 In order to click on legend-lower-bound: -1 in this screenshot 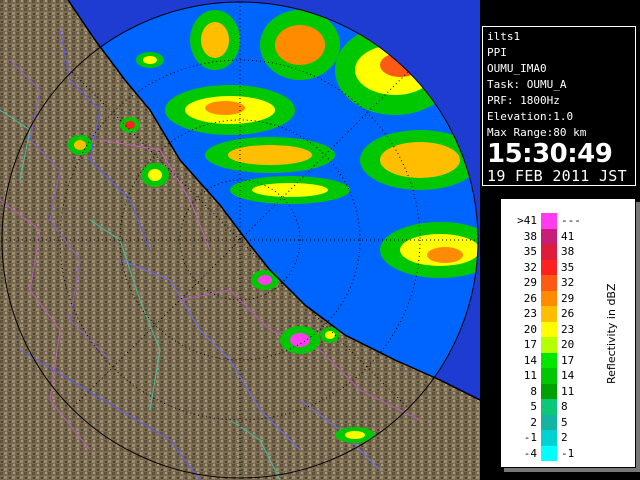, I will do `click(530, 437)`.